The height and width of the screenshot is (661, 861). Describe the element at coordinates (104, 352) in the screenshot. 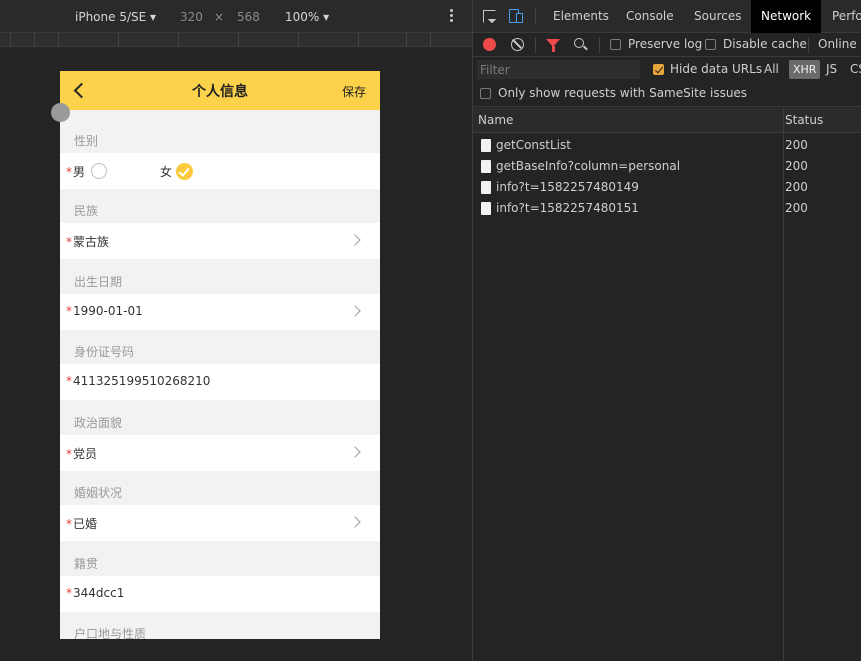

I see `id-number-label: 身份证号码` at that location.